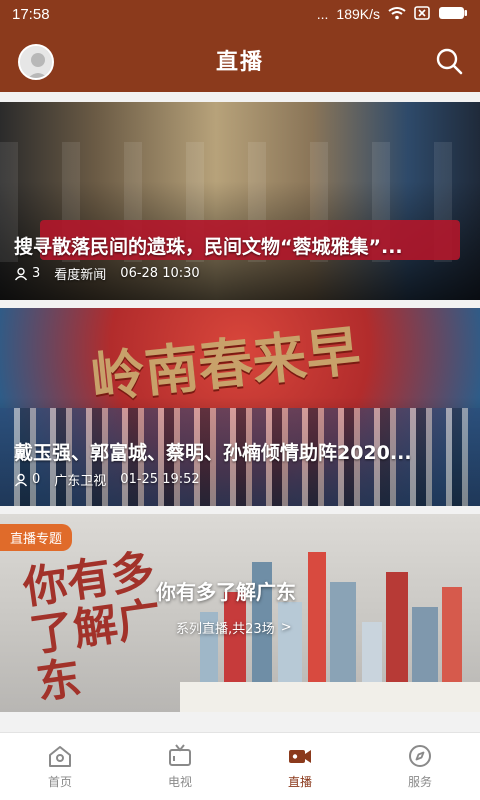 The height and width of the screenshot is (800, 480). What do you see at coordinates (240, 14) in the screenshot?
I see `status-bar: 17:58 ... 189K/s` at bounding box center [240, 14].